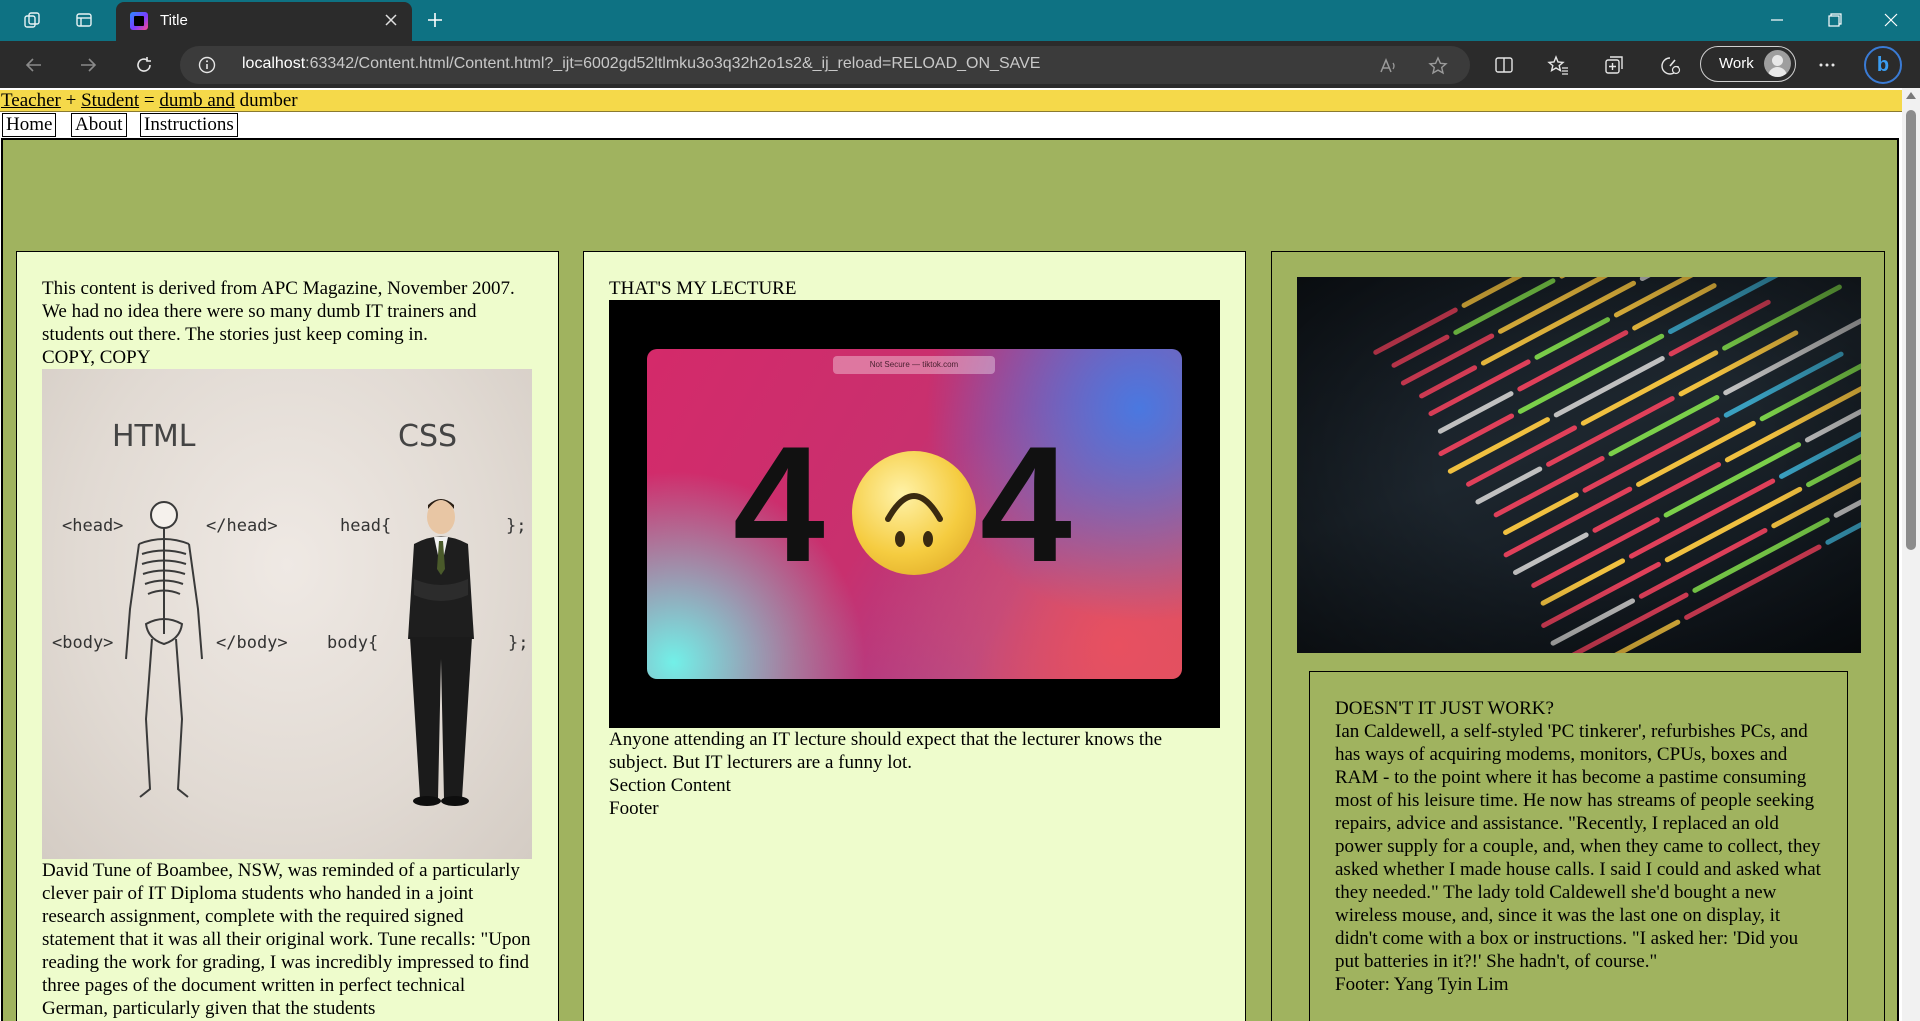  Describe the element at coordinates (1558, 65) in the screenshot. I see `favorites-icon` at that location.